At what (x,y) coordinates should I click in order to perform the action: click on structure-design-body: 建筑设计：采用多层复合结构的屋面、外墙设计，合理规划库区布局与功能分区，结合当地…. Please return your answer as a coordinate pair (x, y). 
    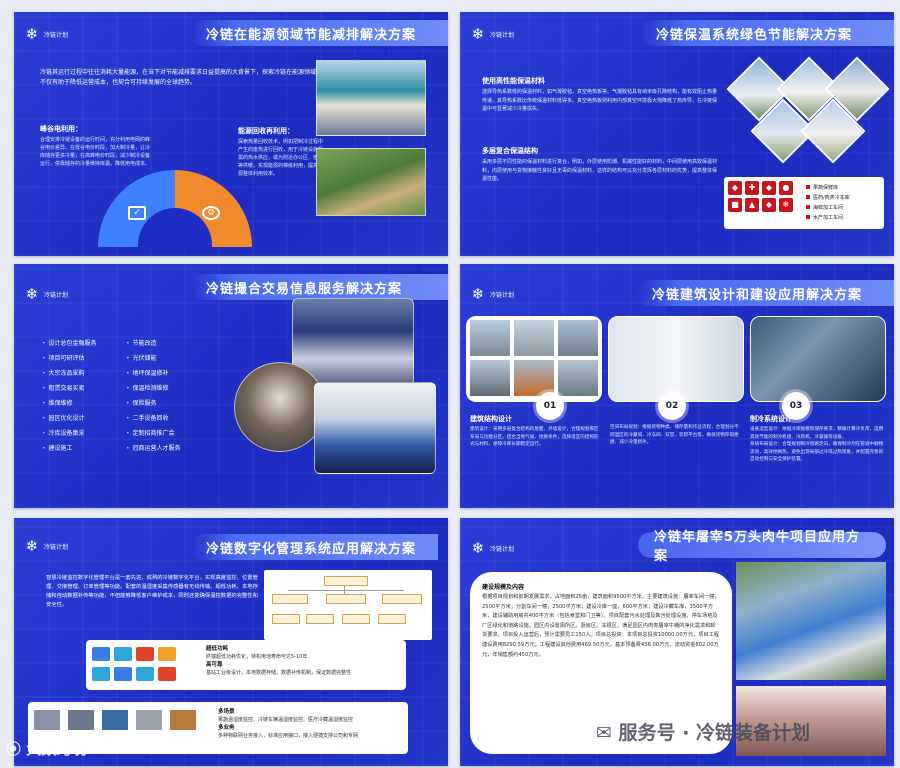
    Looking at the image, I should click on (534, 437).